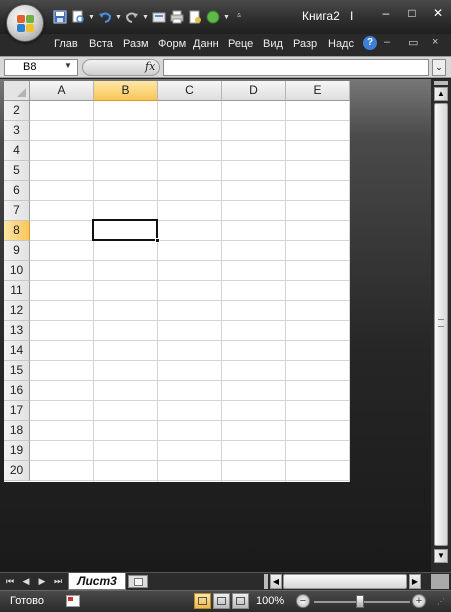 The image size is (451, 612). What do you see at coordinates (190, 91) in the screenshot?
I see `column-header-c: C` at bounding box center [190, 91].